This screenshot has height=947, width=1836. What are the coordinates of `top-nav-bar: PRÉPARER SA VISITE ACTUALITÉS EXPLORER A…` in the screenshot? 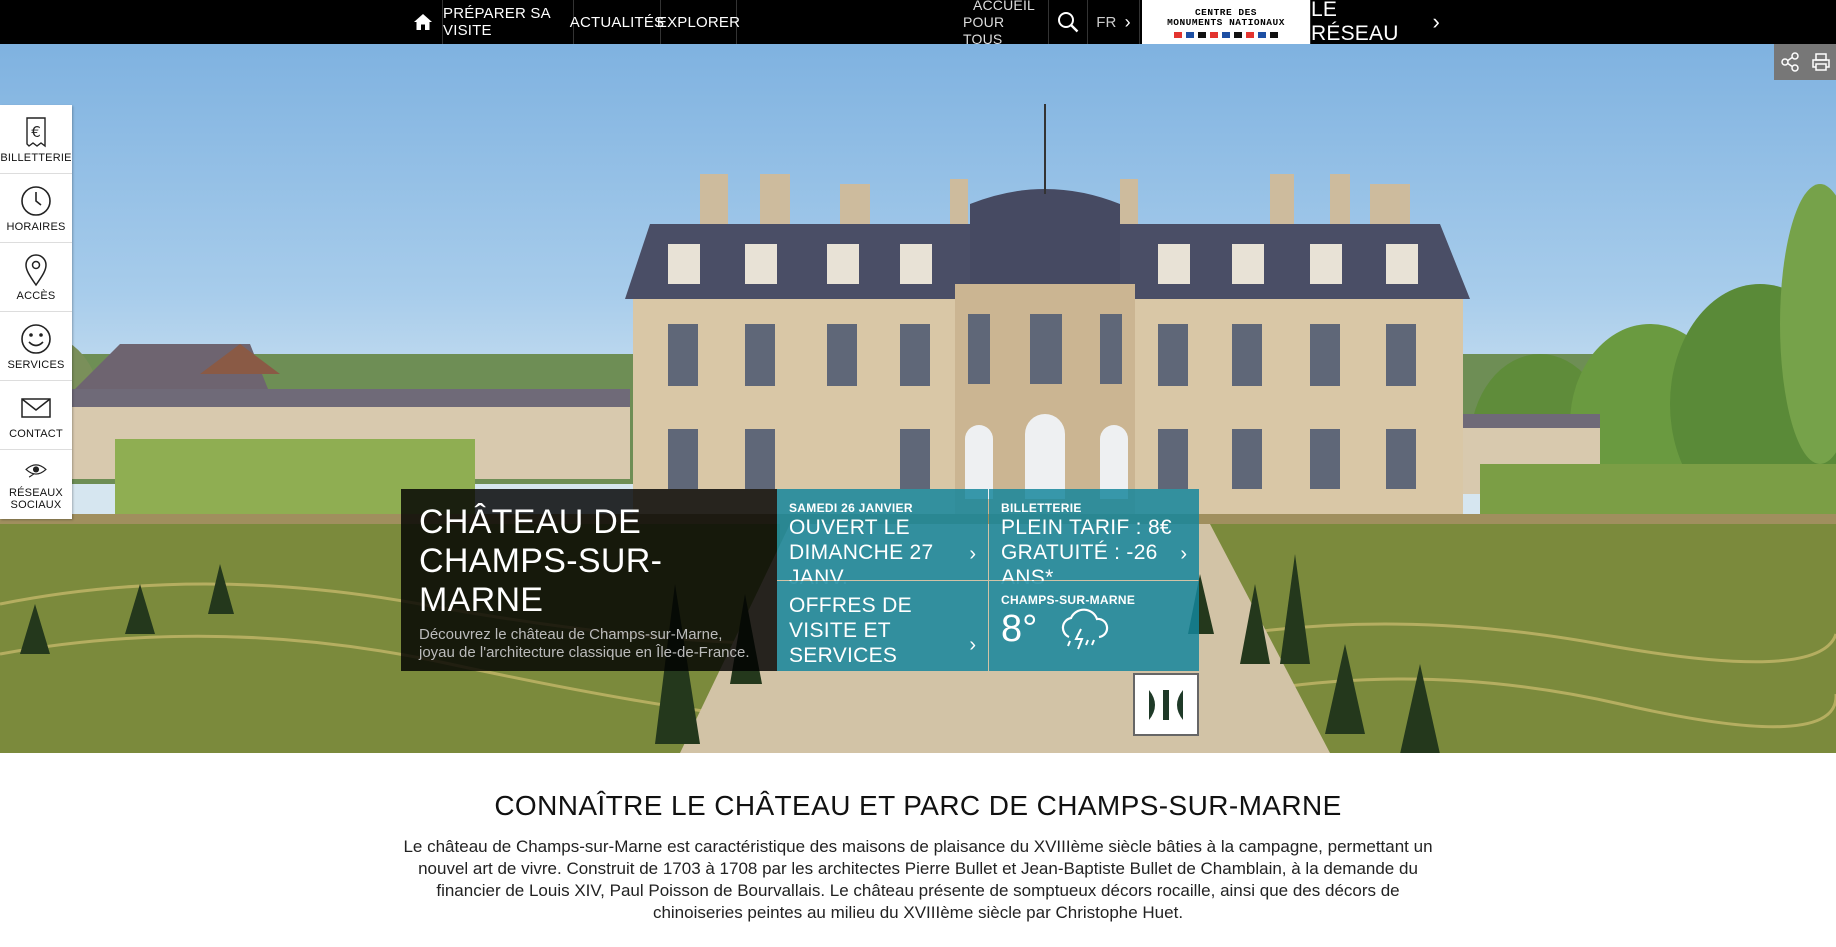 It's located at (918, 23).